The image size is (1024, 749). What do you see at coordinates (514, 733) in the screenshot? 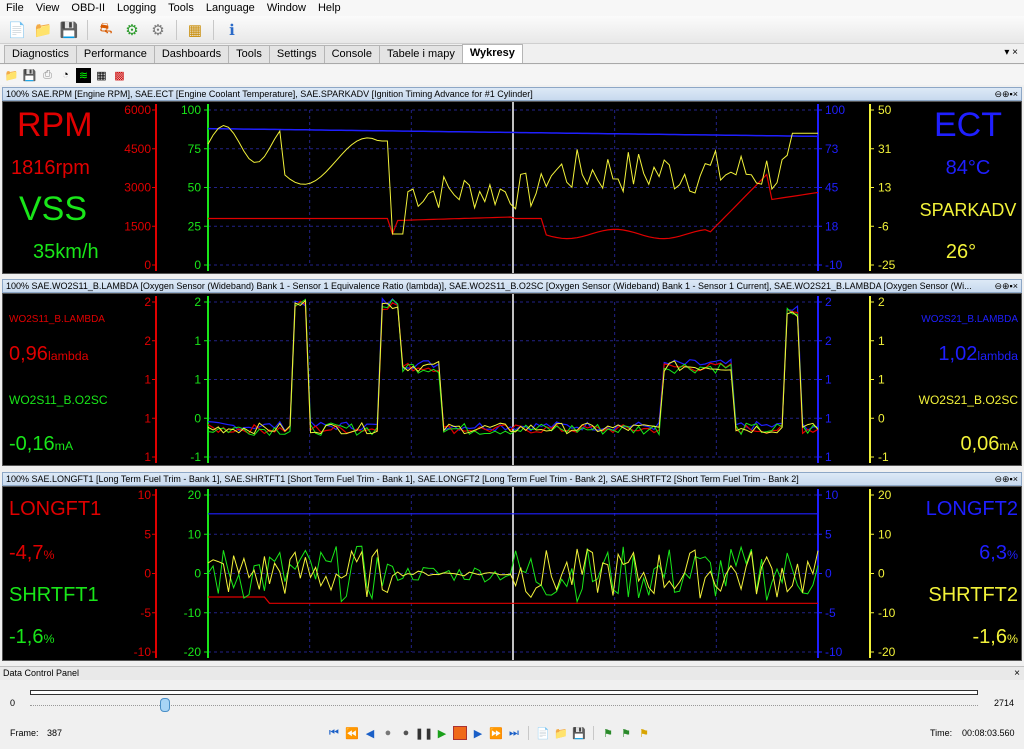
I see `last-frame-icon: ⏭` at bounding box center [514, 733].